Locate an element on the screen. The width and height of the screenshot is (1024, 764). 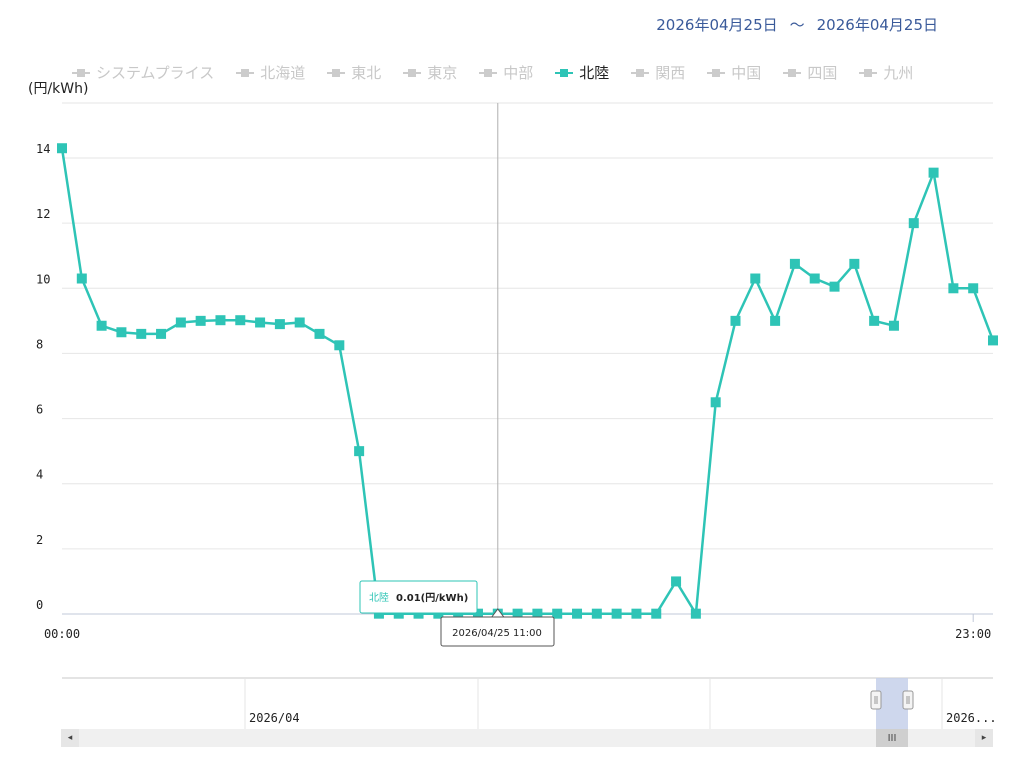
x-tick-label: 00:00 is located at coordinates (62, 634).